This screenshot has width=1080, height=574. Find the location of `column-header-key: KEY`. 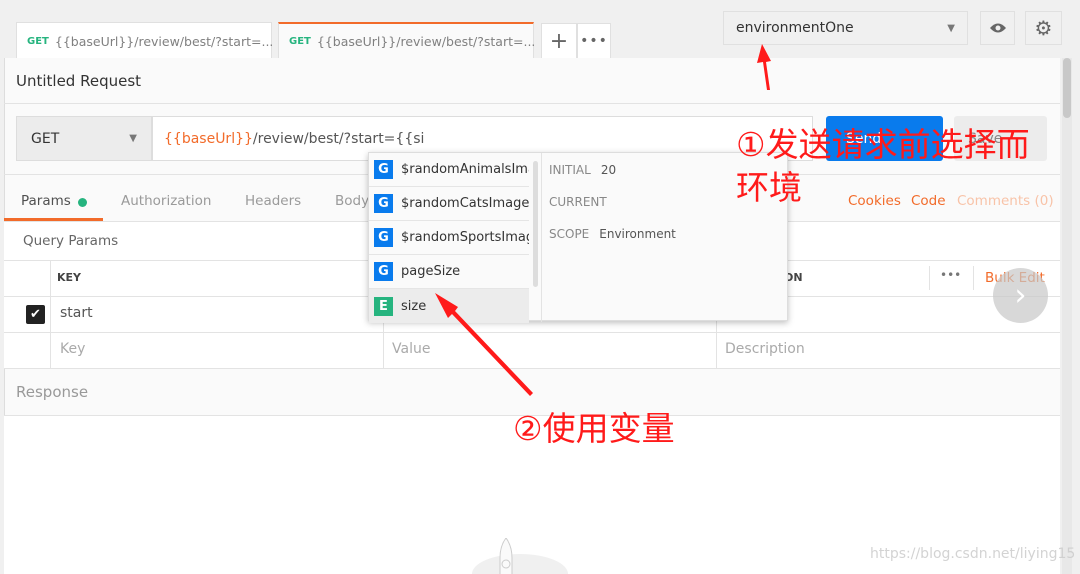

column-header-key: KEY is located at coordinates (69, 277).